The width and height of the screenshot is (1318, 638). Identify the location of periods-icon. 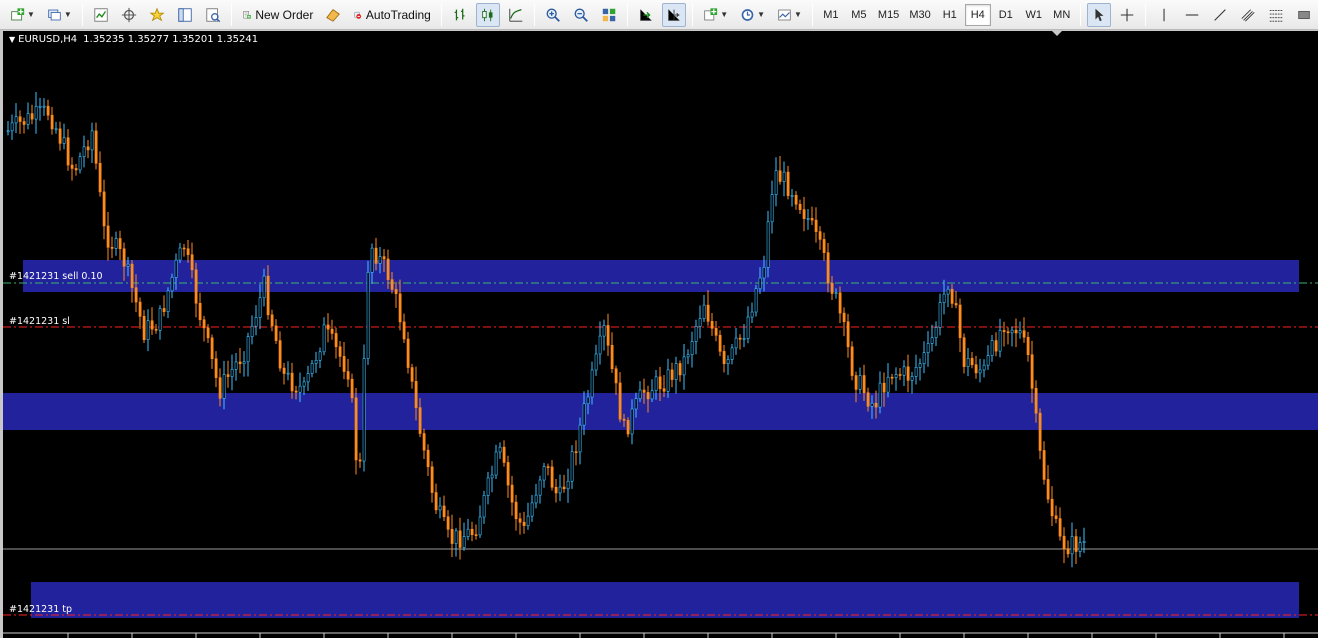
(747, 14).